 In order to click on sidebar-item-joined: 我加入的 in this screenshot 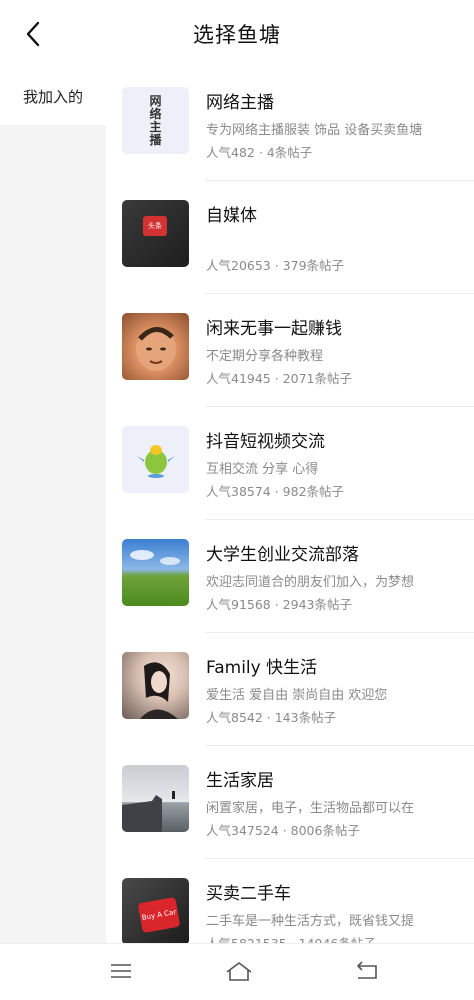, I will do `click(53, 96)`.